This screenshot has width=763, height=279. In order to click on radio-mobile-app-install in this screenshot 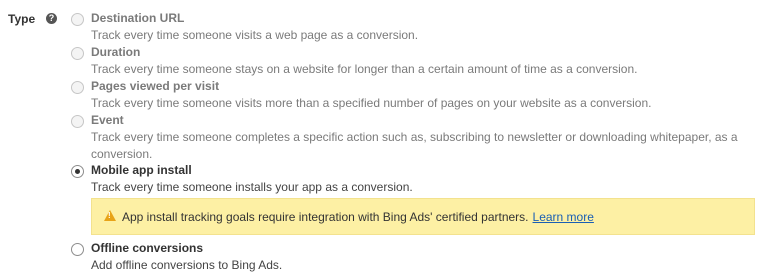, I will do `click(77, 171)`.